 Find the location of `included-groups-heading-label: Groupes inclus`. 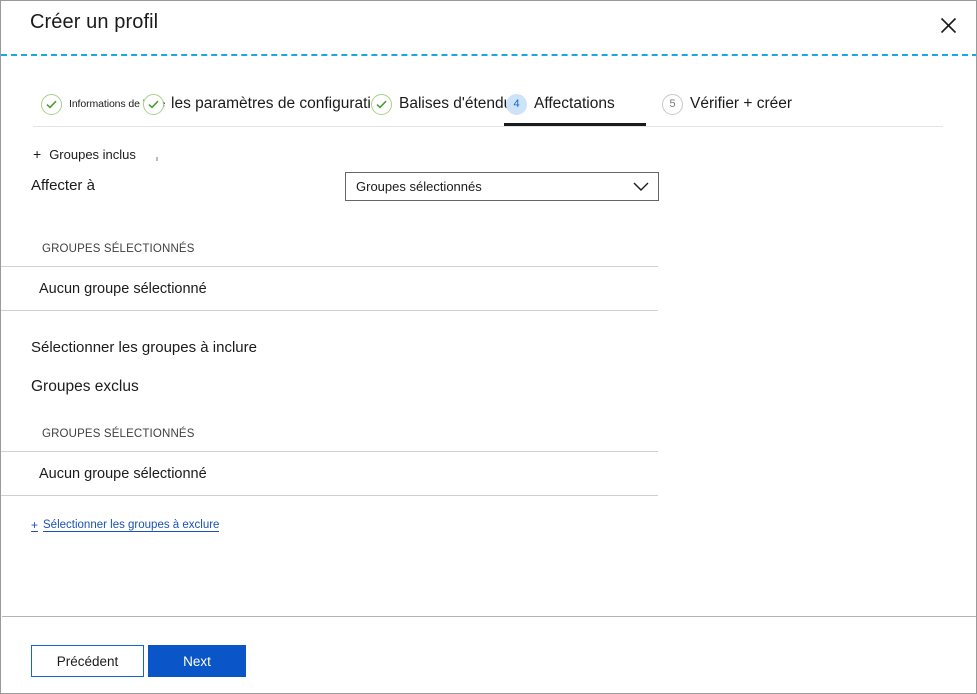

included-groups-heading-label: Groupes inclus is located at coordinates (92, 154).